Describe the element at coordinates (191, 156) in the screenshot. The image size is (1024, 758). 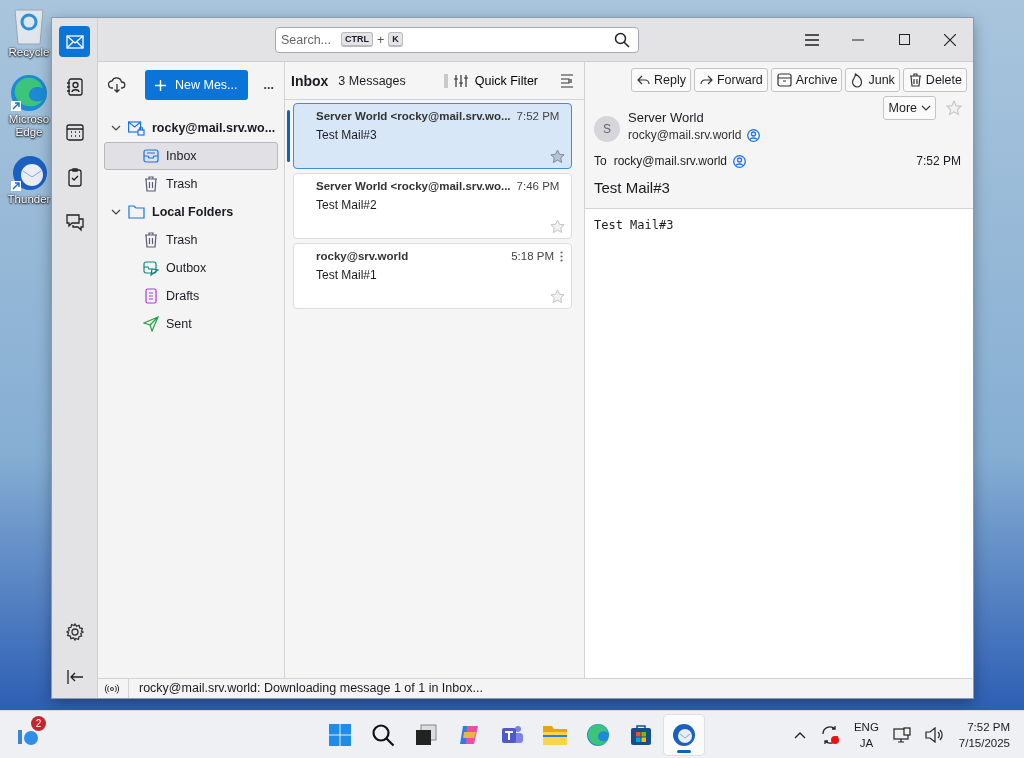
I see `folder-tree-item: Inbox` at that location.